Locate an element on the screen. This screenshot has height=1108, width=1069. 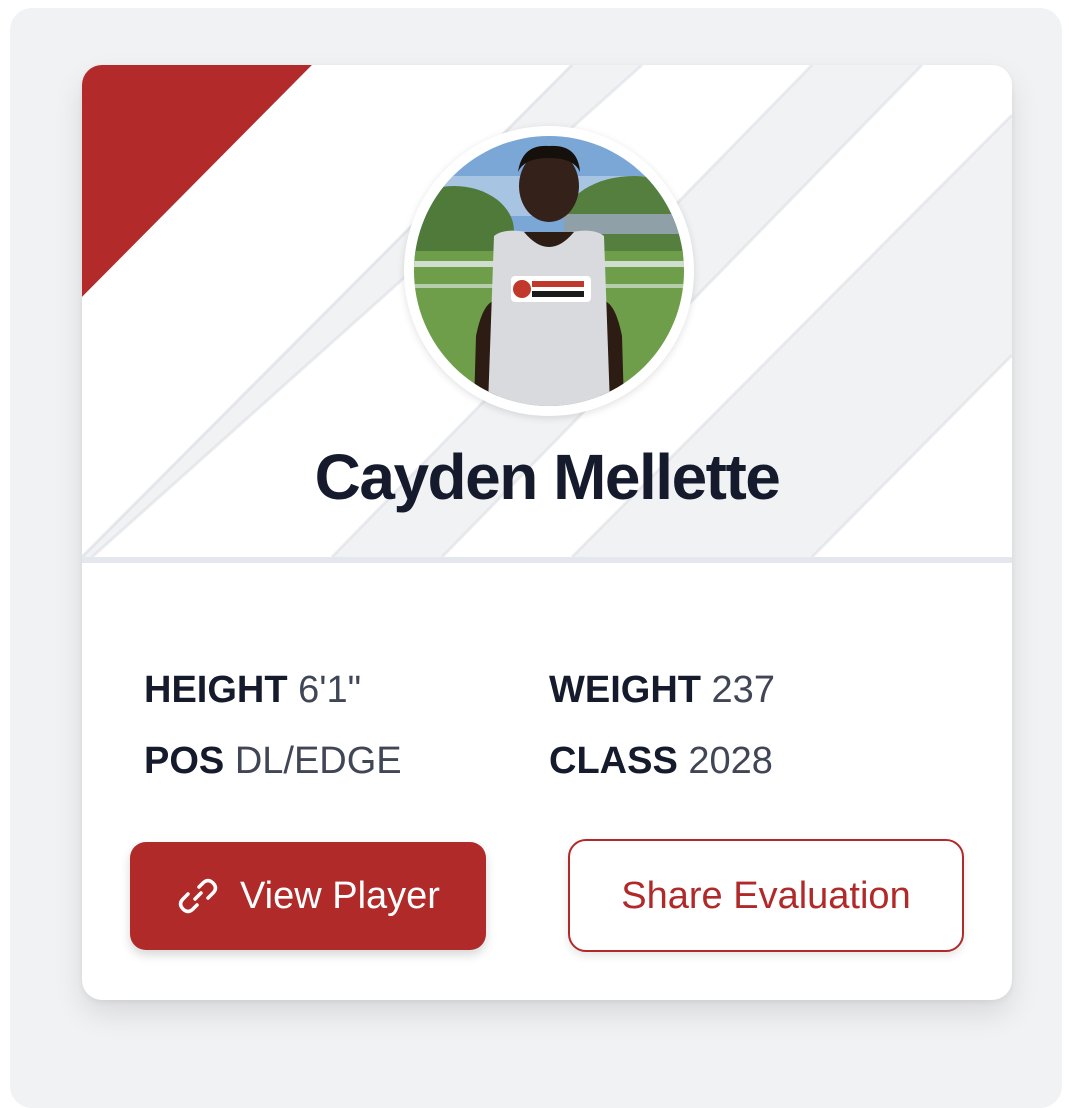
header-divider is located at coordinates (547, 560).